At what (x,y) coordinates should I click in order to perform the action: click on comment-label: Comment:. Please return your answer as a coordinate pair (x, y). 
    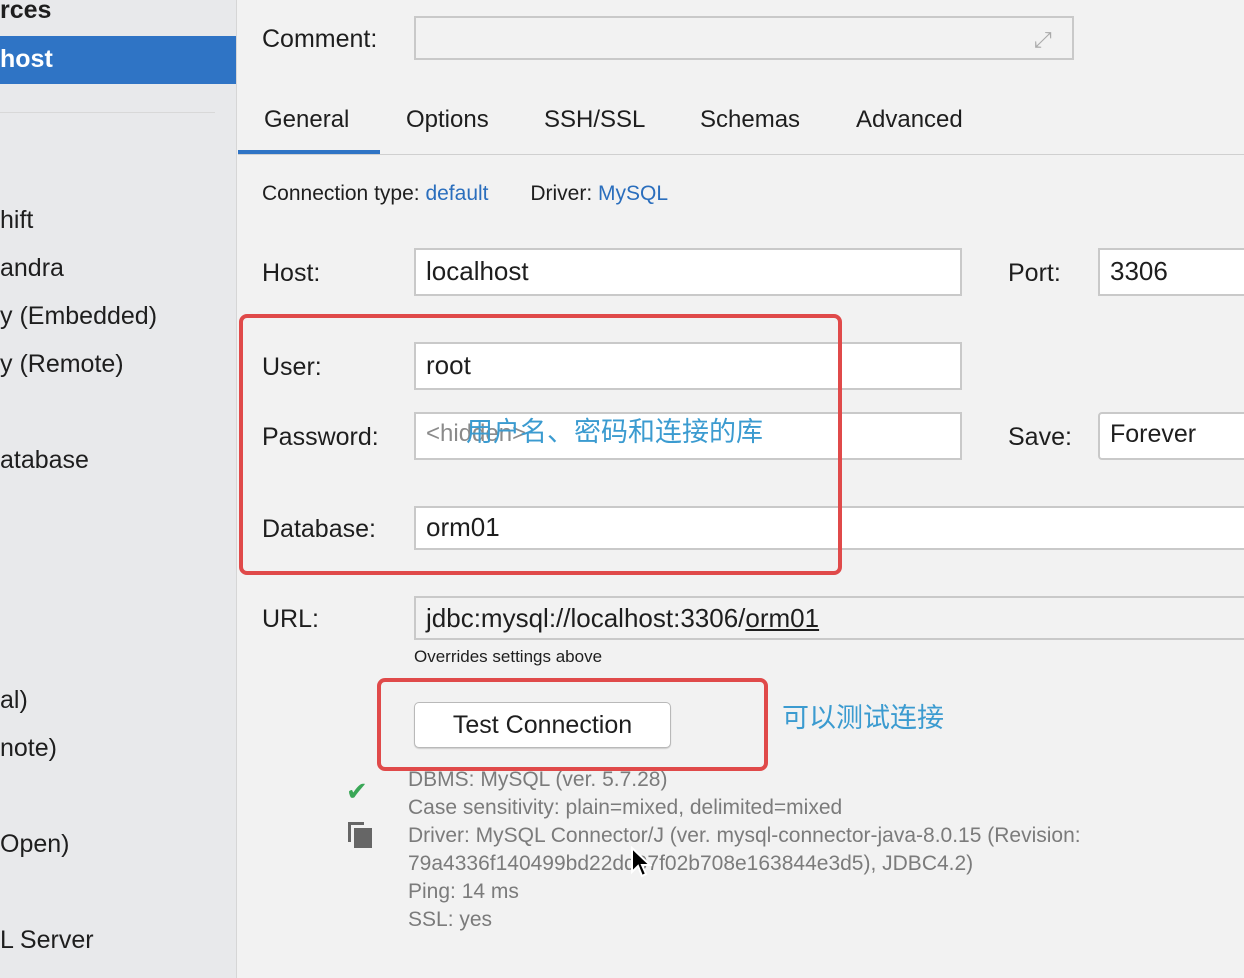
    Looking at the image, I should click on (320, 39).